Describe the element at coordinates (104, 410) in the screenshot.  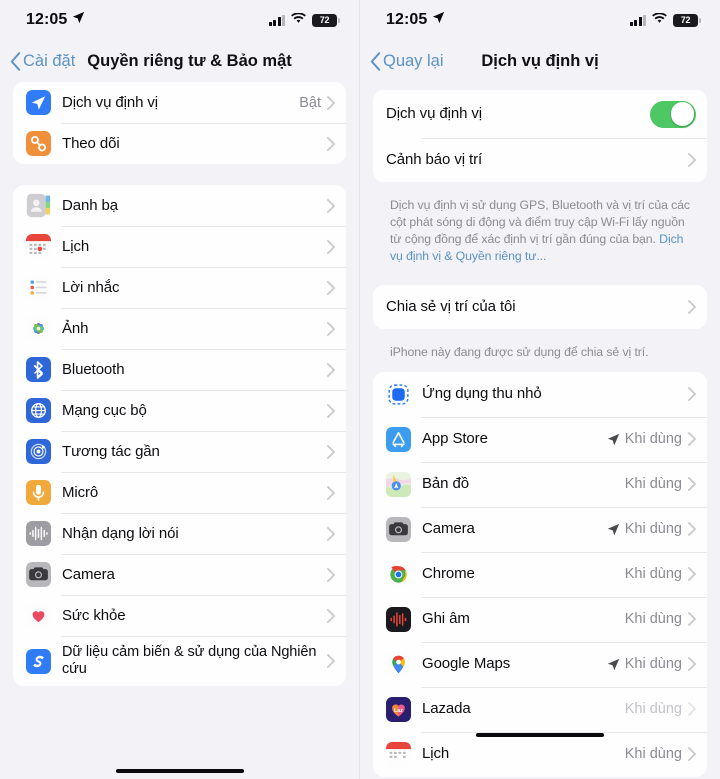
I see `row-label: Mạng cục bộ` at that location.